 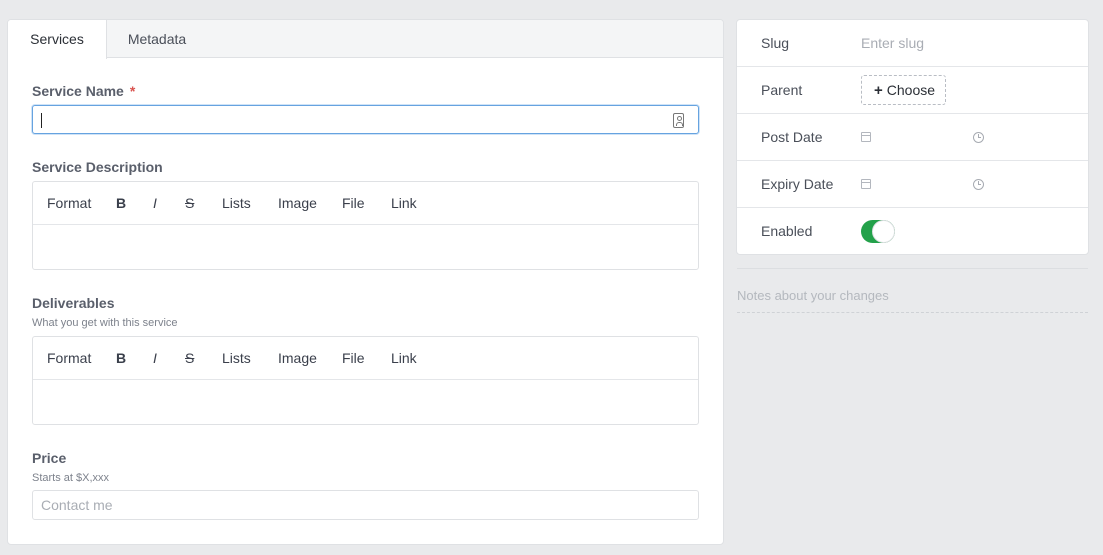 I want to click on enabled-row: Enabled, so click(x=912, y=231).